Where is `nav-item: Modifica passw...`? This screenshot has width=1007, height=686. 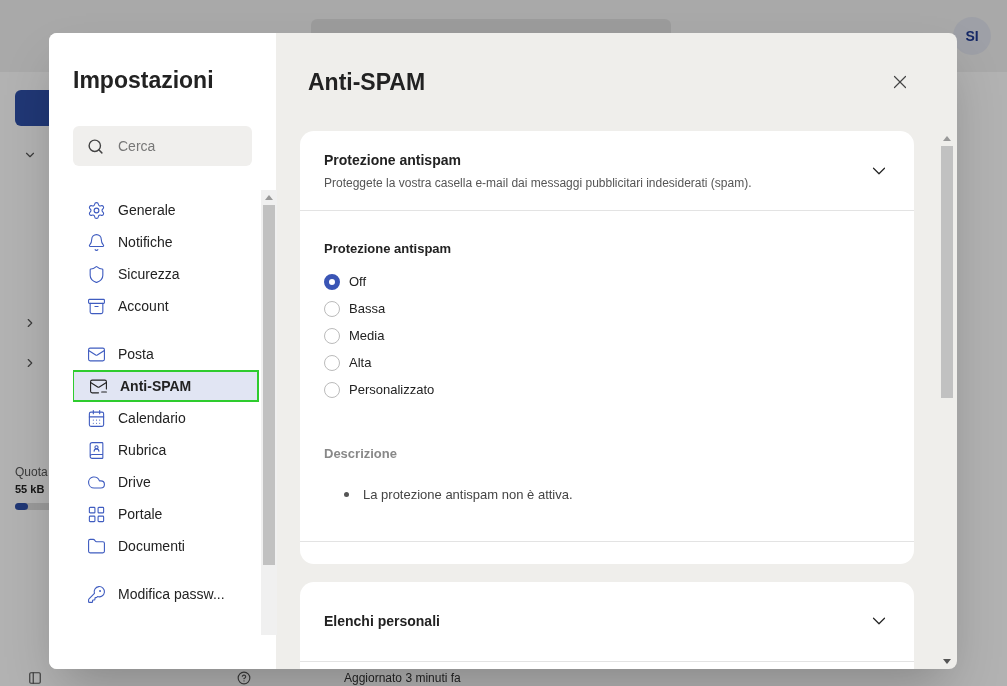
nav-item: Modifica passw... is located at coordinates (166, 594).